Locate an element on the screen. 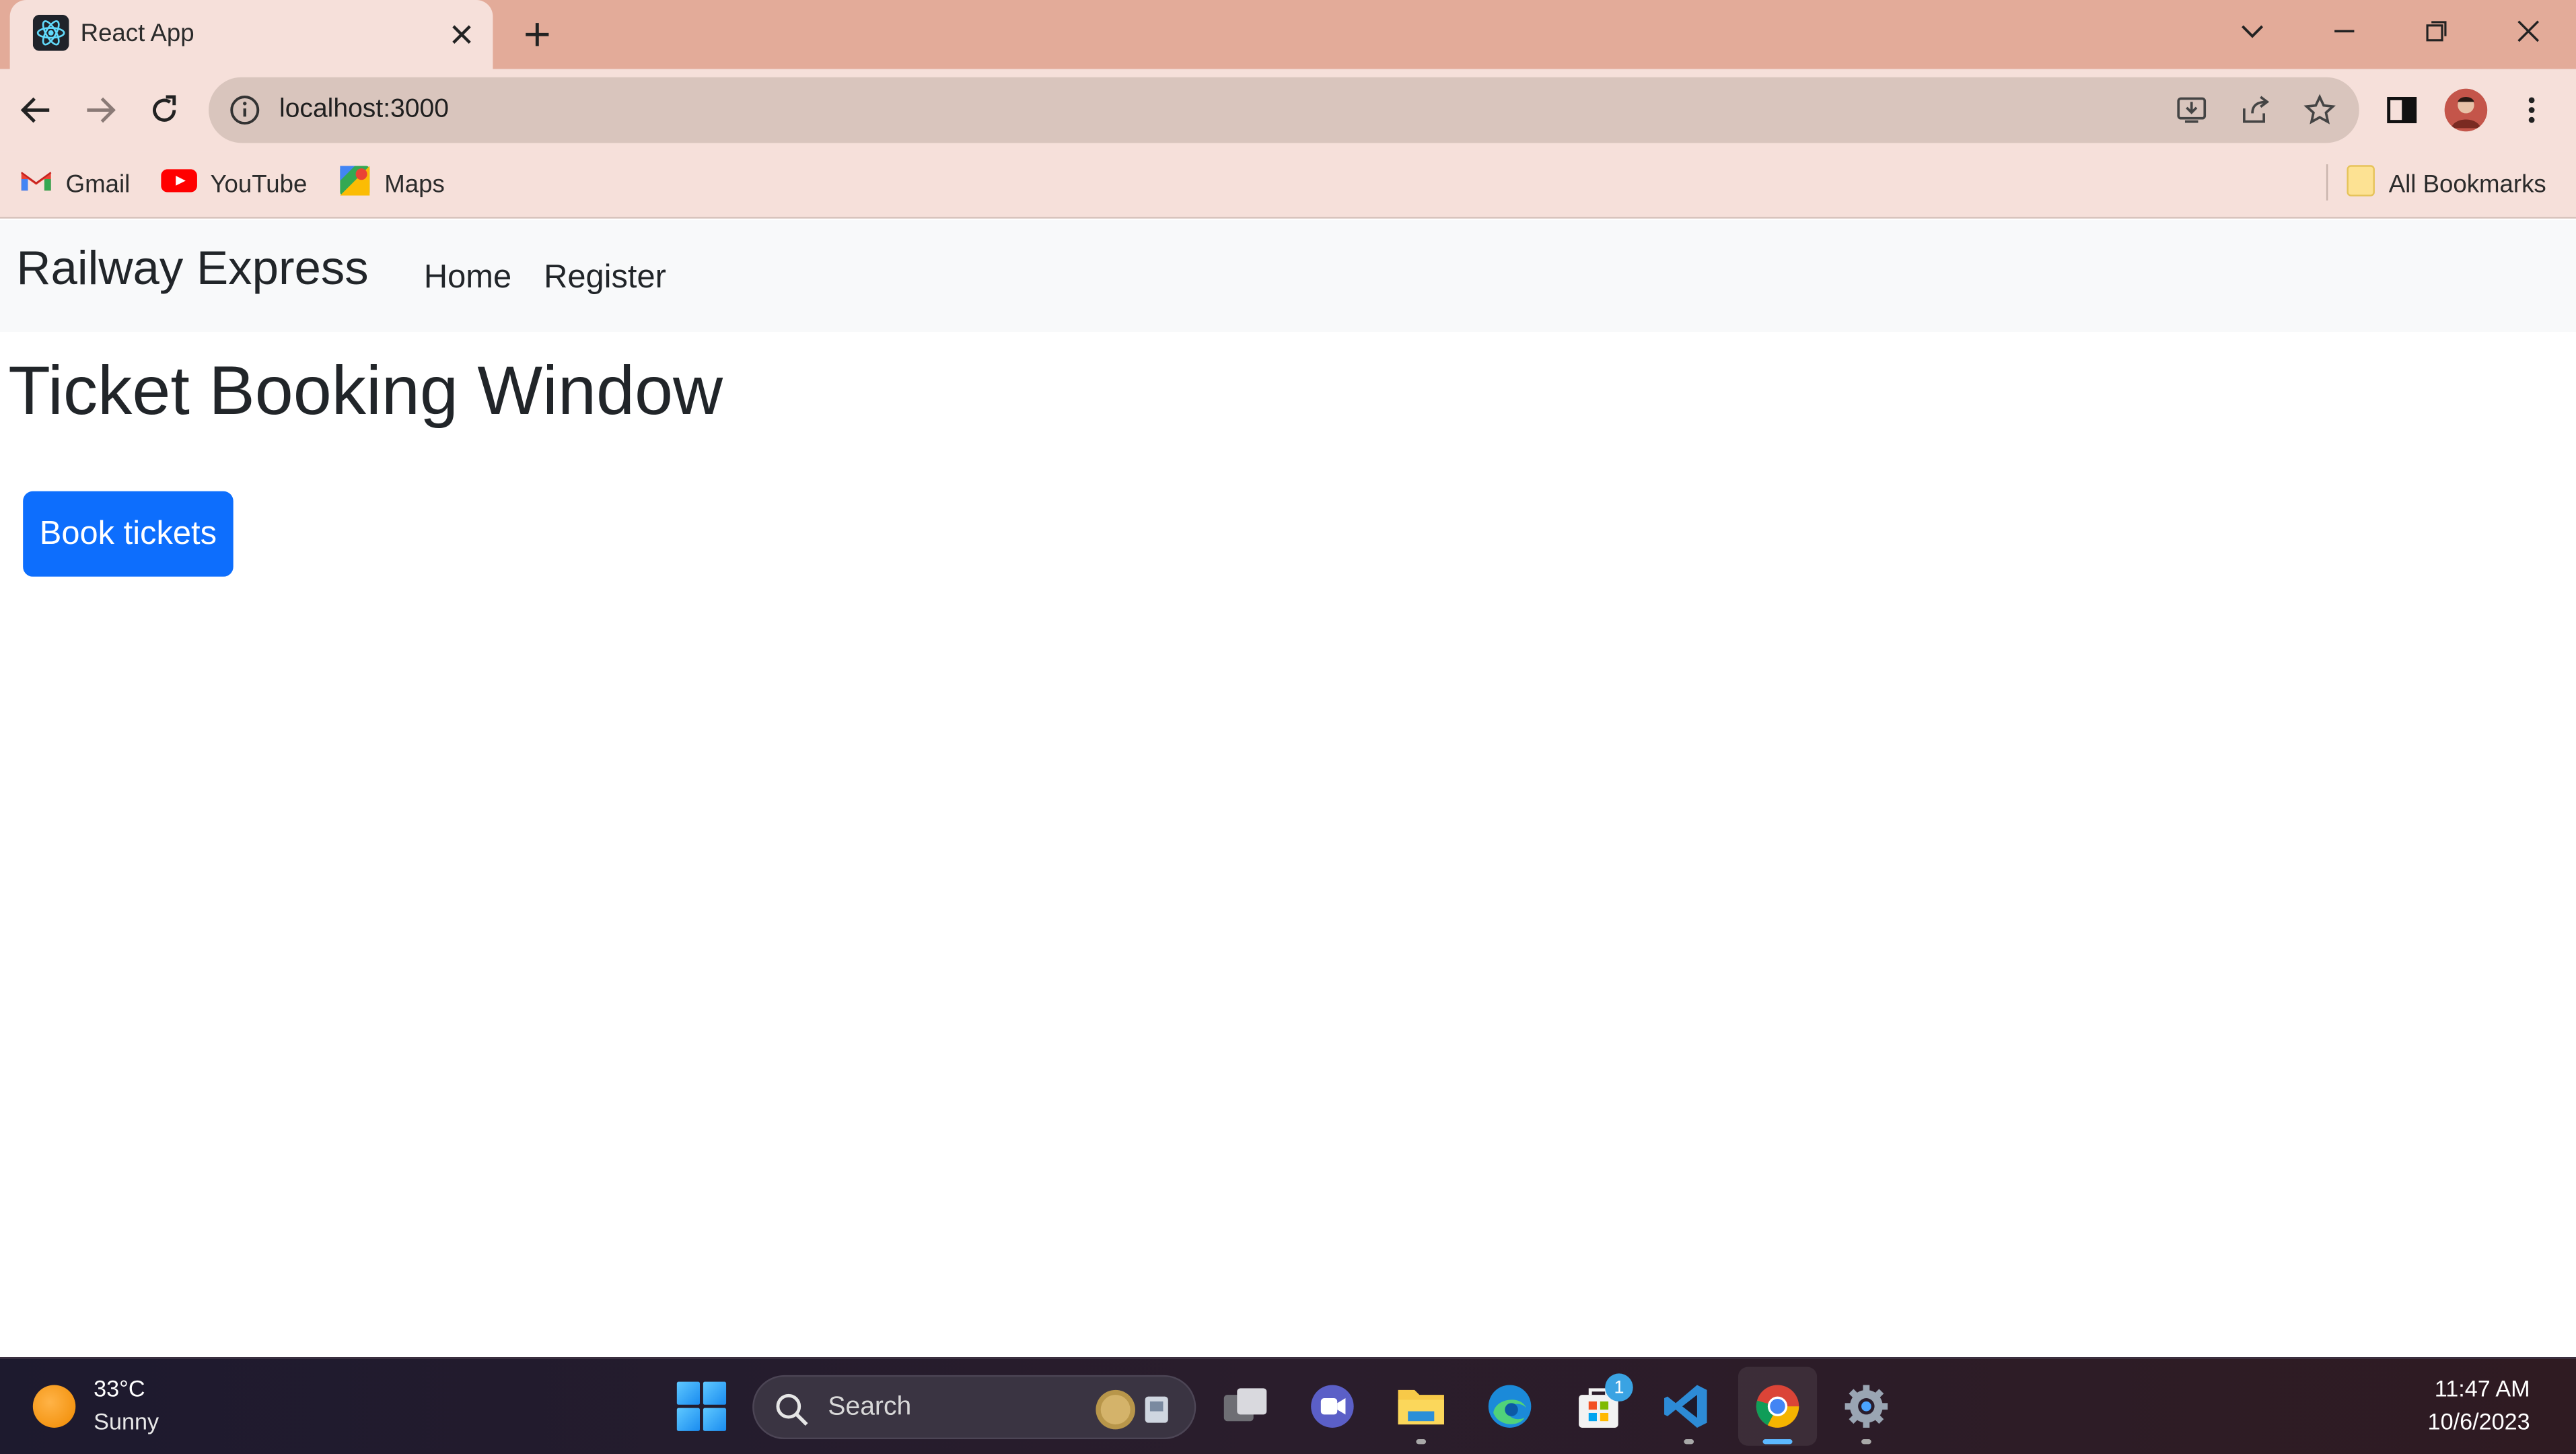 The height and width of the screenshot is (1454, 2576). file-explorer-icon is located at coordinates (1421, 1406).